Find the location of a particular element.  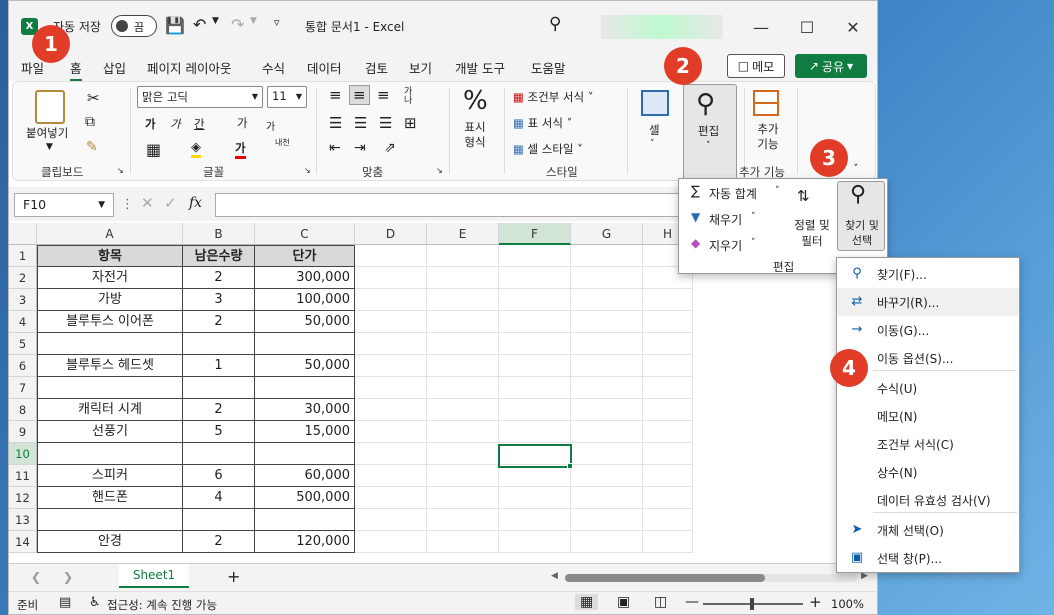

row-header-1: 1 is located at coordinates (23, 256).